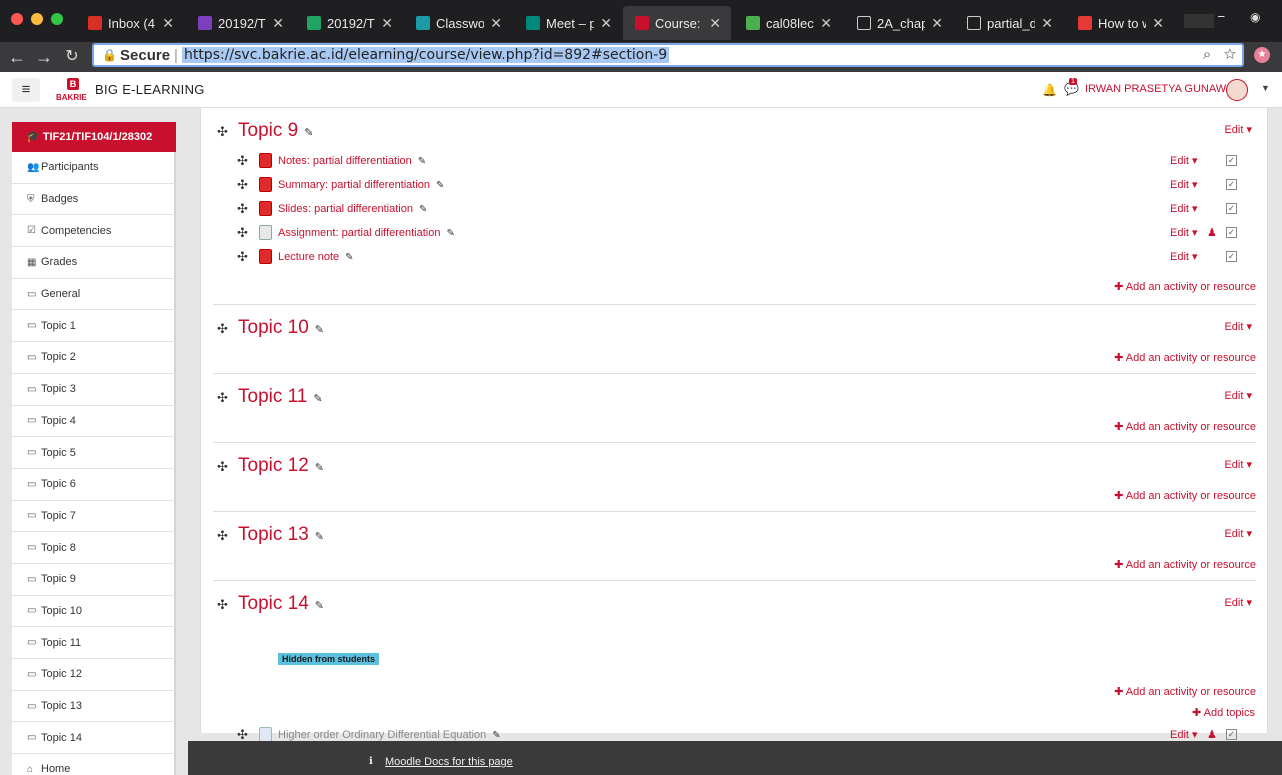  I want to click on site-logo: B BAKRIE, so click(73, 91).